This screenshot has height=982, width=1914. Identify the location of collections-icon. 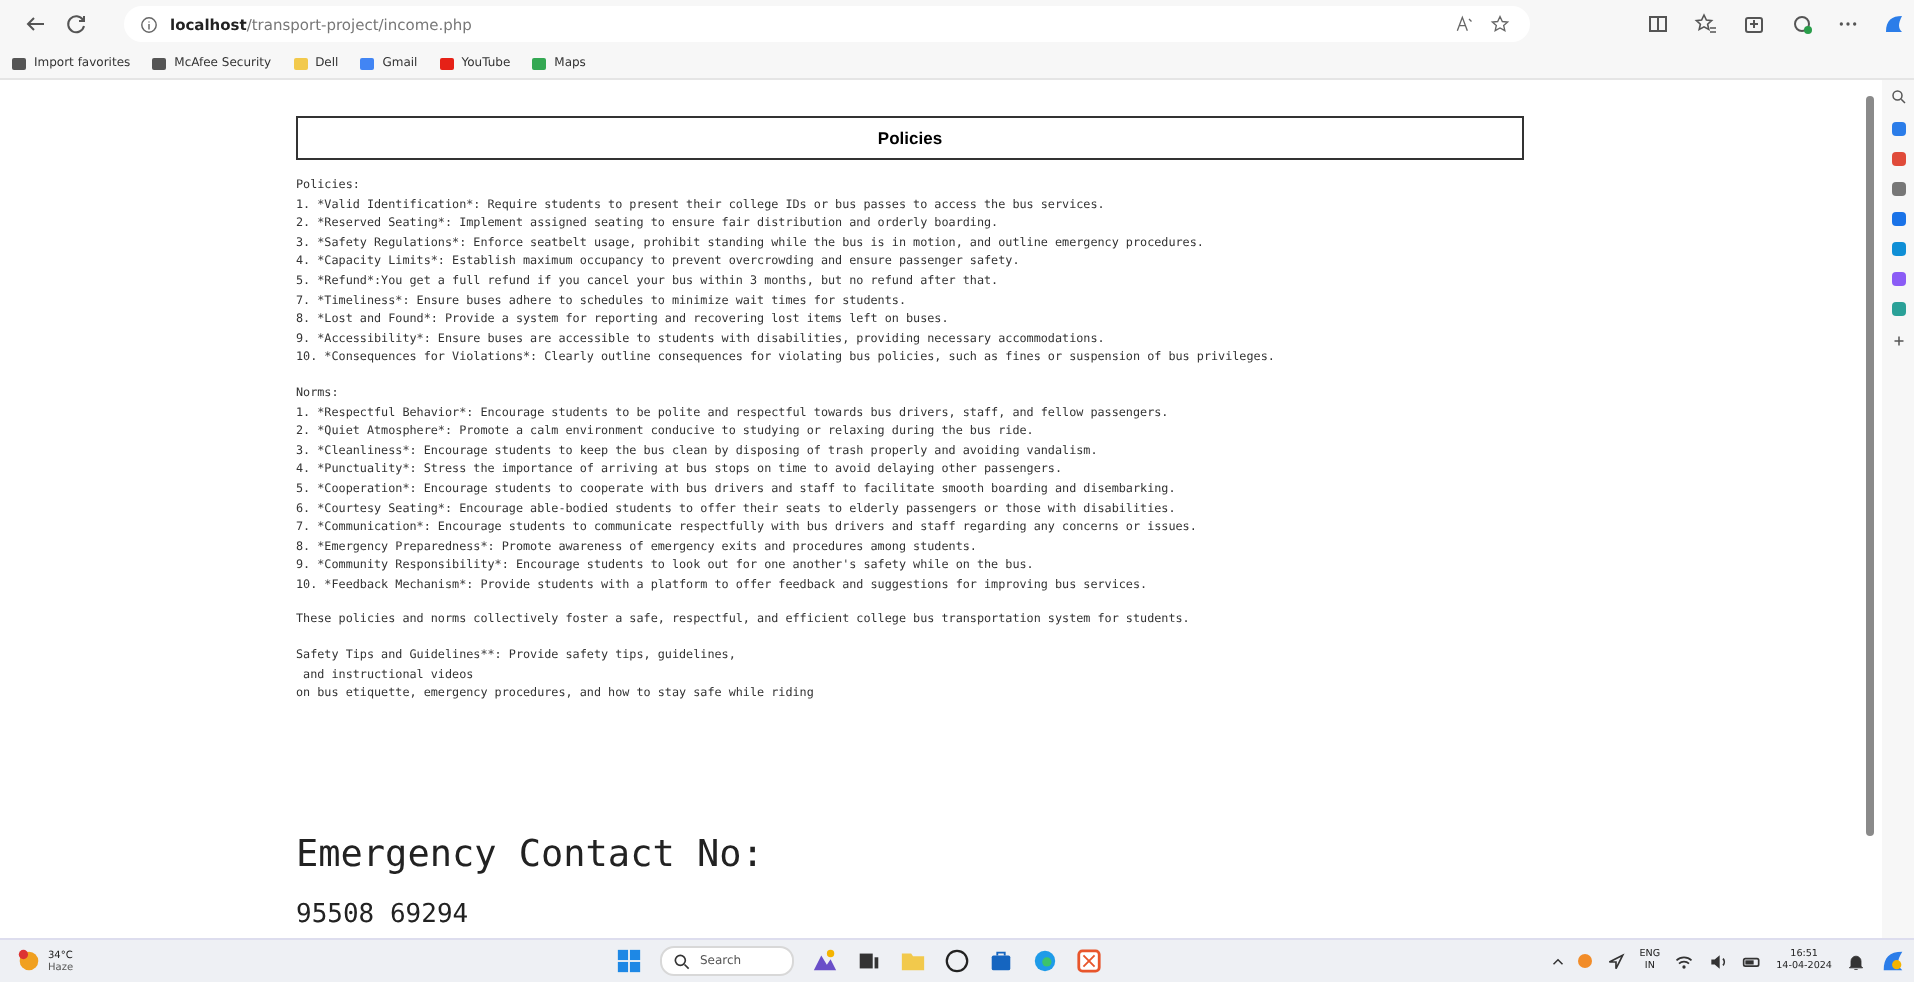
(1754, 24).